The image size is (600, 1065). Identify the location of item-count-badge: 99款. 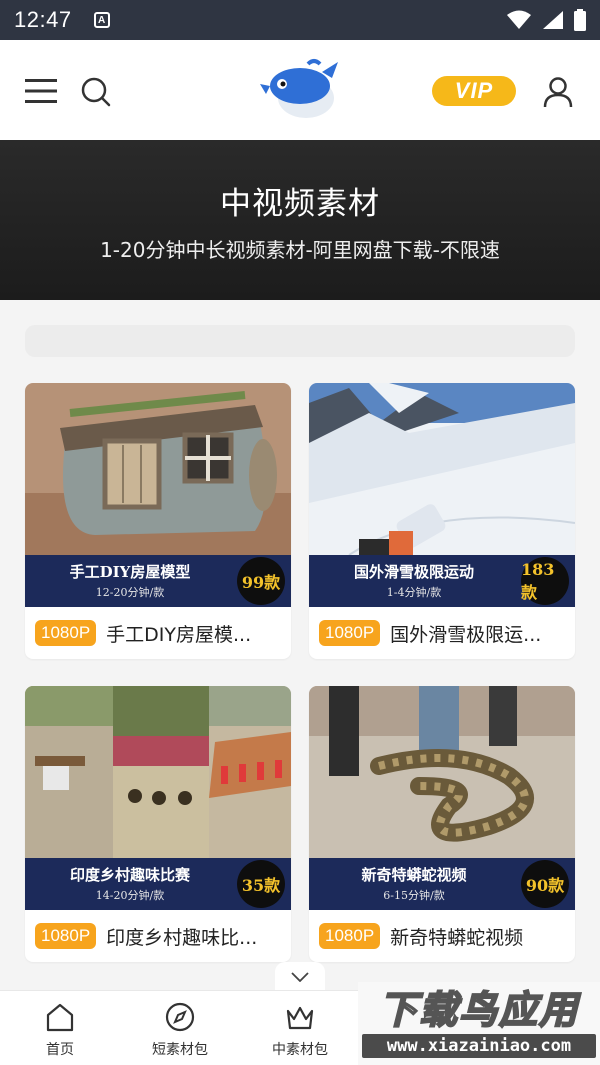
(261, 581).